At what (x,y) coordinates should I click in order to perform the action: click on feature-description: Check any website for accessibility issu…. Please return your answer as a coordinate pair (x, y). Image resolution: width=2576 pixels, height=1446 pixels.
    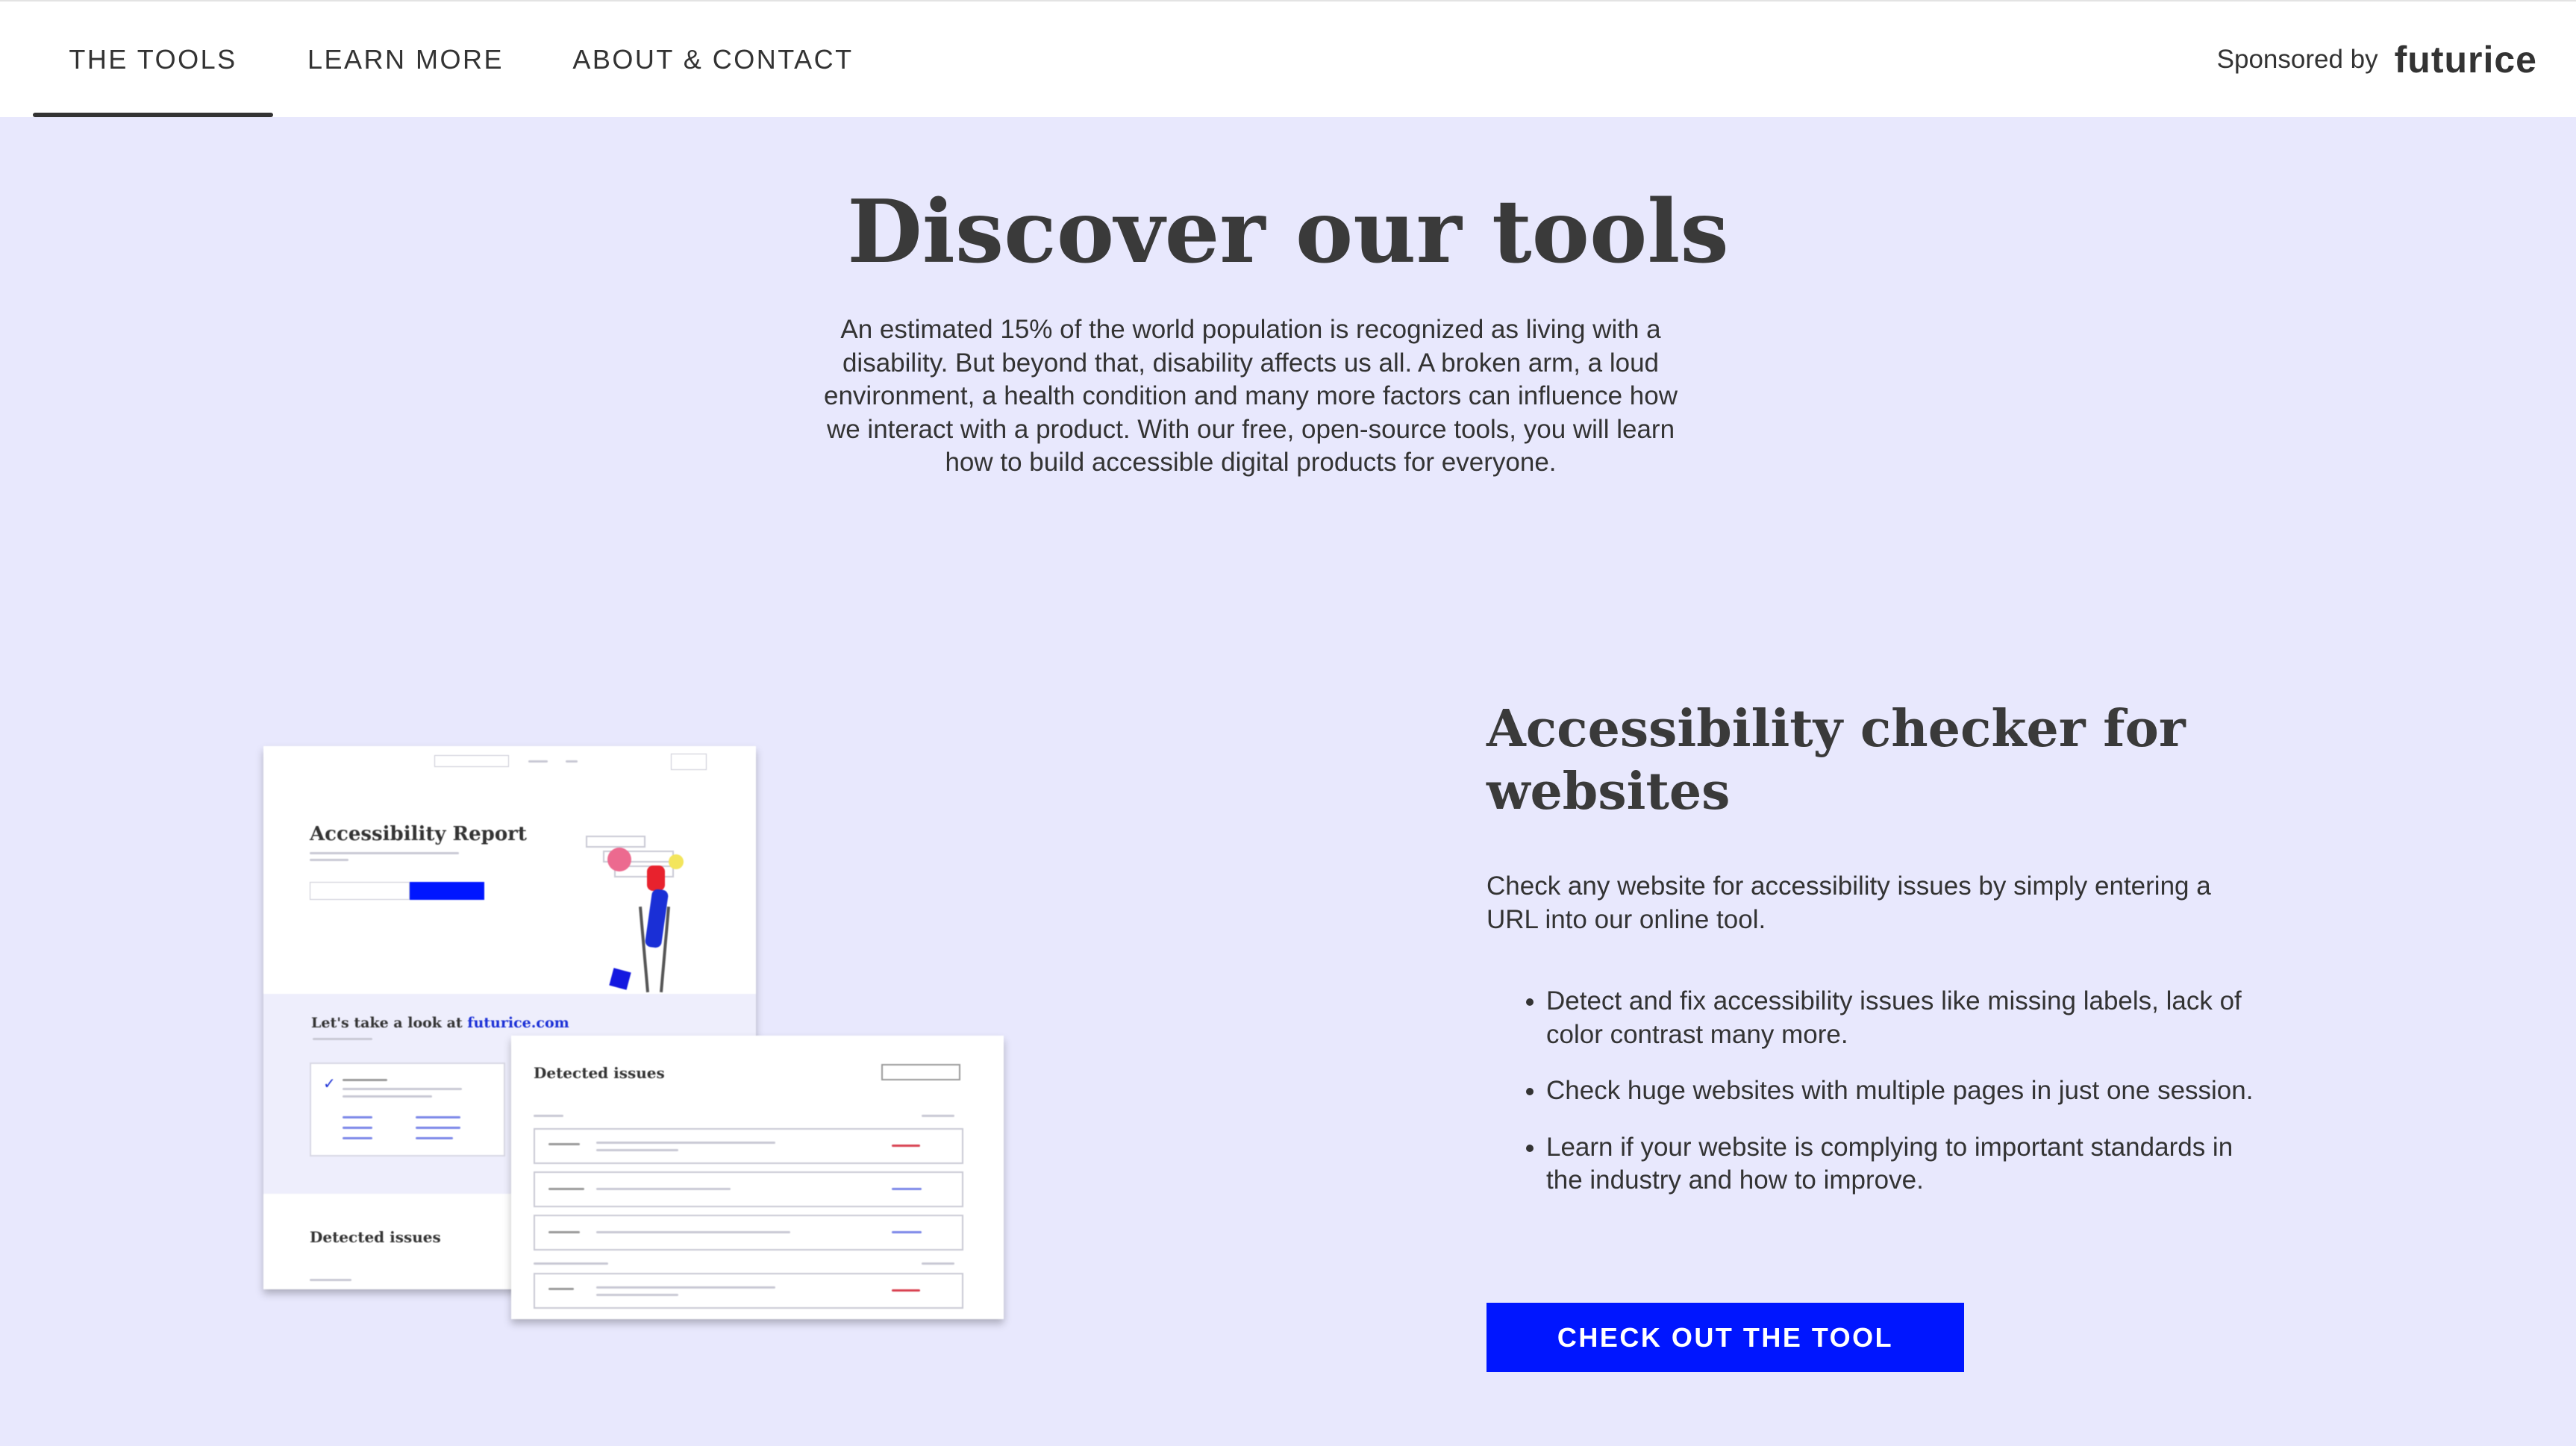
    Looking at the image, I should click on (1848, 902).